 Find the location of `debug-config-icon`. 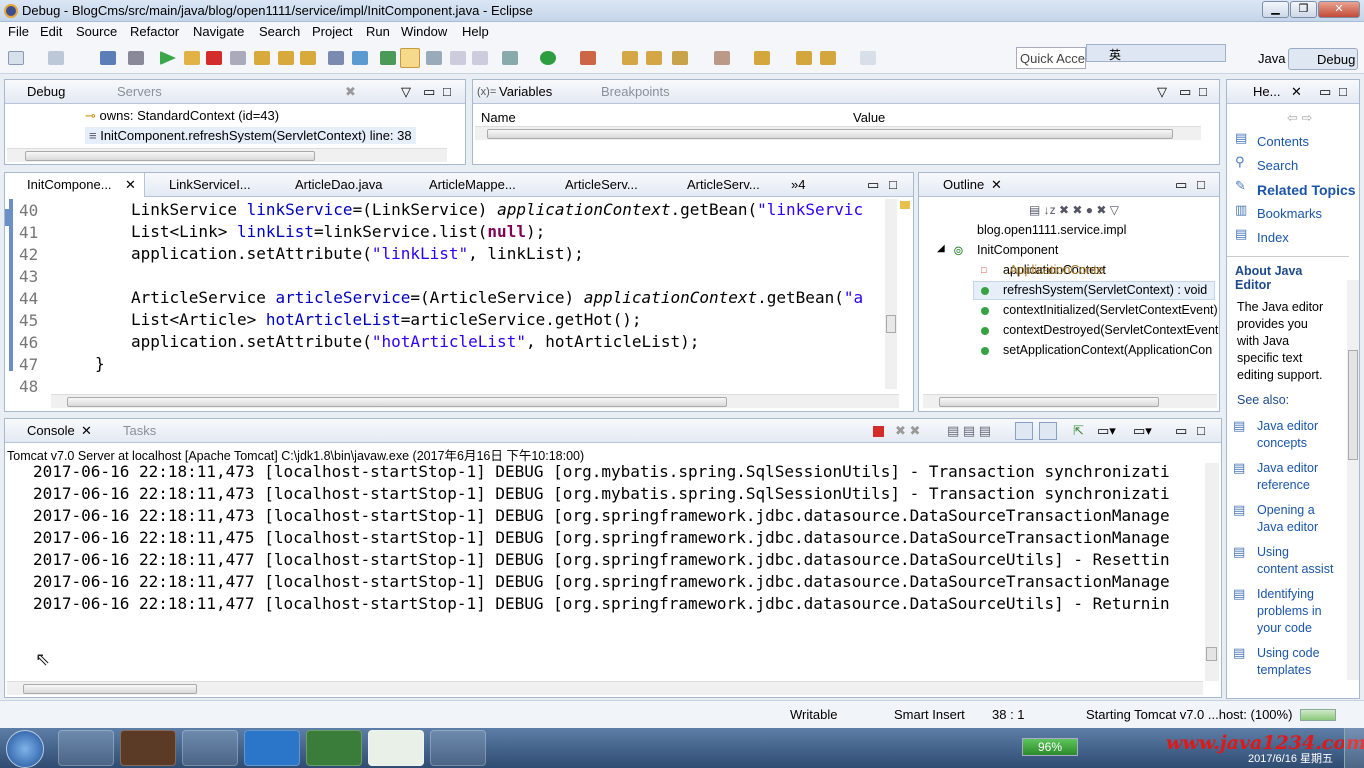

debug-config-icon is located at coordinates (510, 58).